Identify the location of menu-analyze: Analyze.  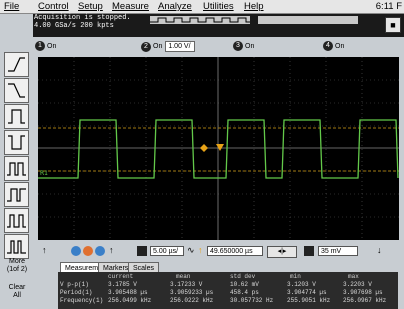
(175, 6).